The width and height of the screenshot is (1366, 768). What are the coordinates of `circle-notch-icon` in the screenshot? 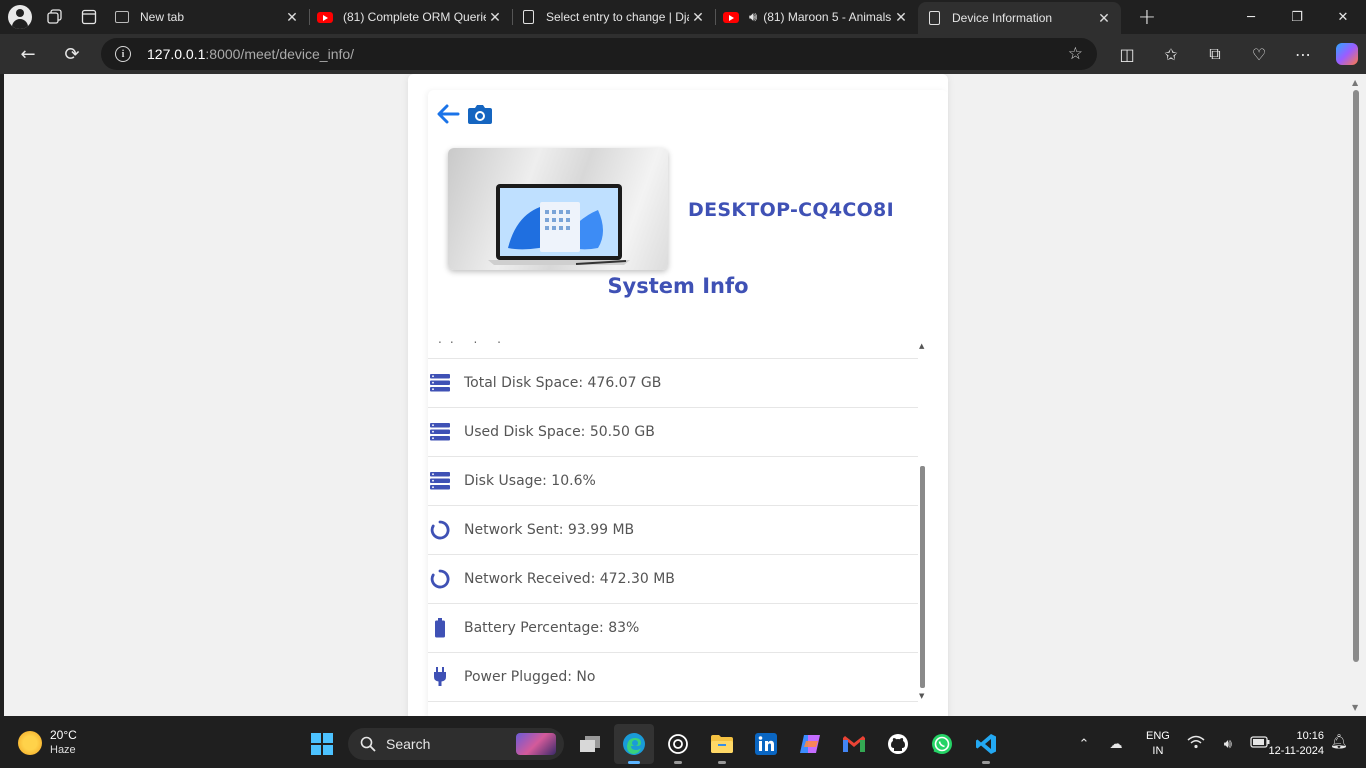 It's located at (440, 579).